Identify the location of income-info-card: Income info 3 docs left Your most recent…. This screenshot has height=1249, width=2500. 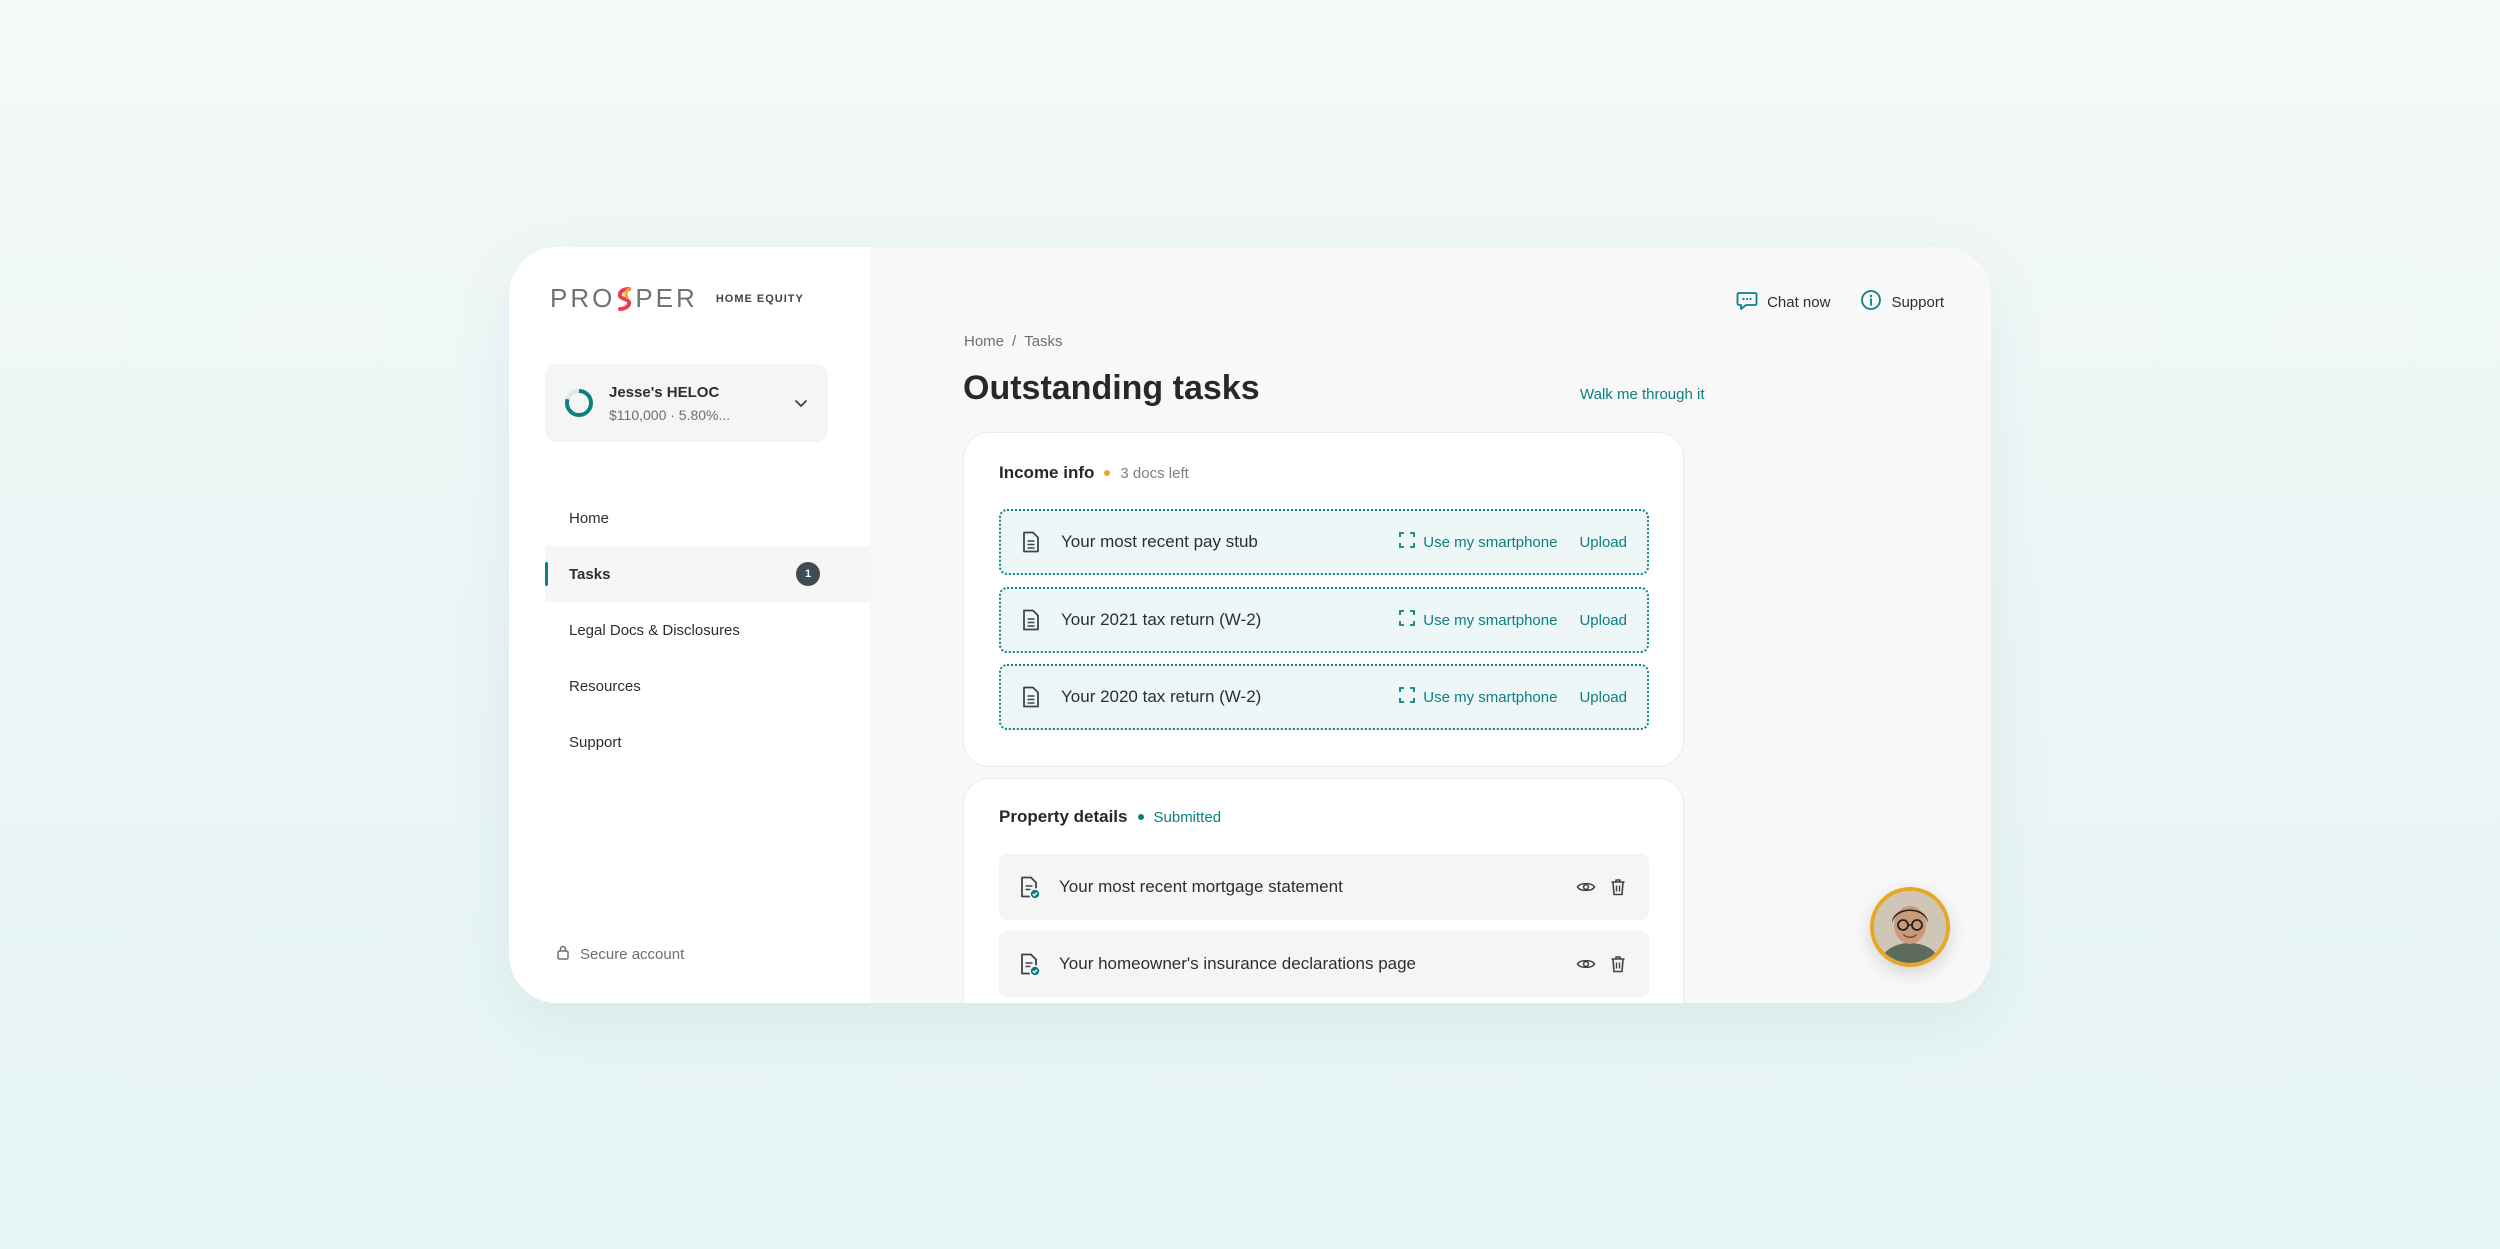
(1323, 599).